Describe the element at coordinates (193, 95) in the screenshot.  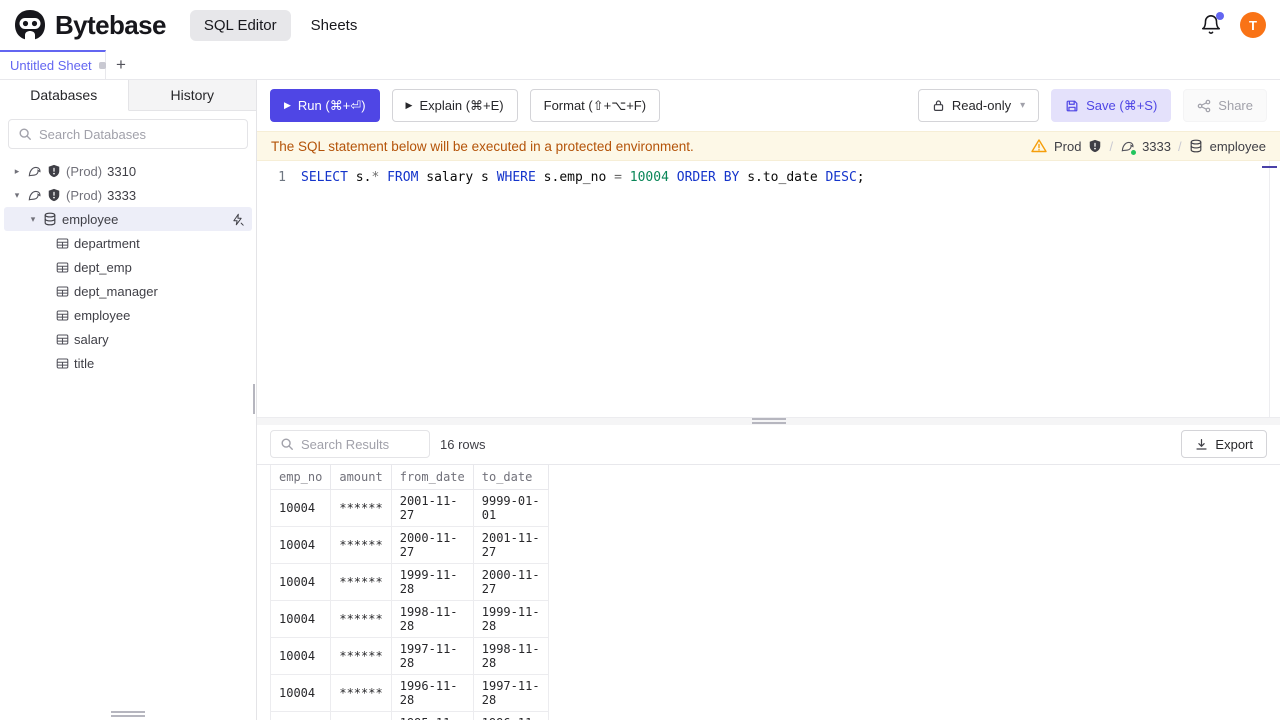
I see `tab-history: History` at that location.